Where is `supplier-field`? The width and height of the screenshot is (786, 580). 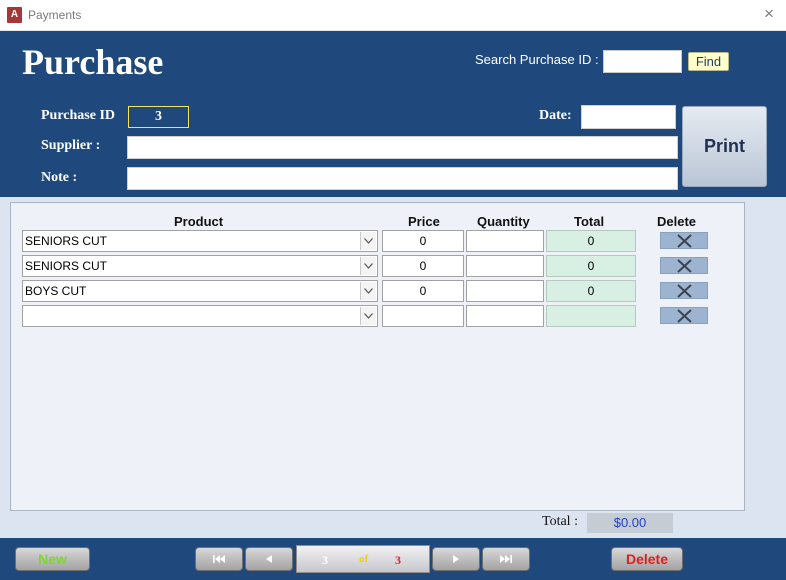
supplier-field is located at coordinates (402, 147).